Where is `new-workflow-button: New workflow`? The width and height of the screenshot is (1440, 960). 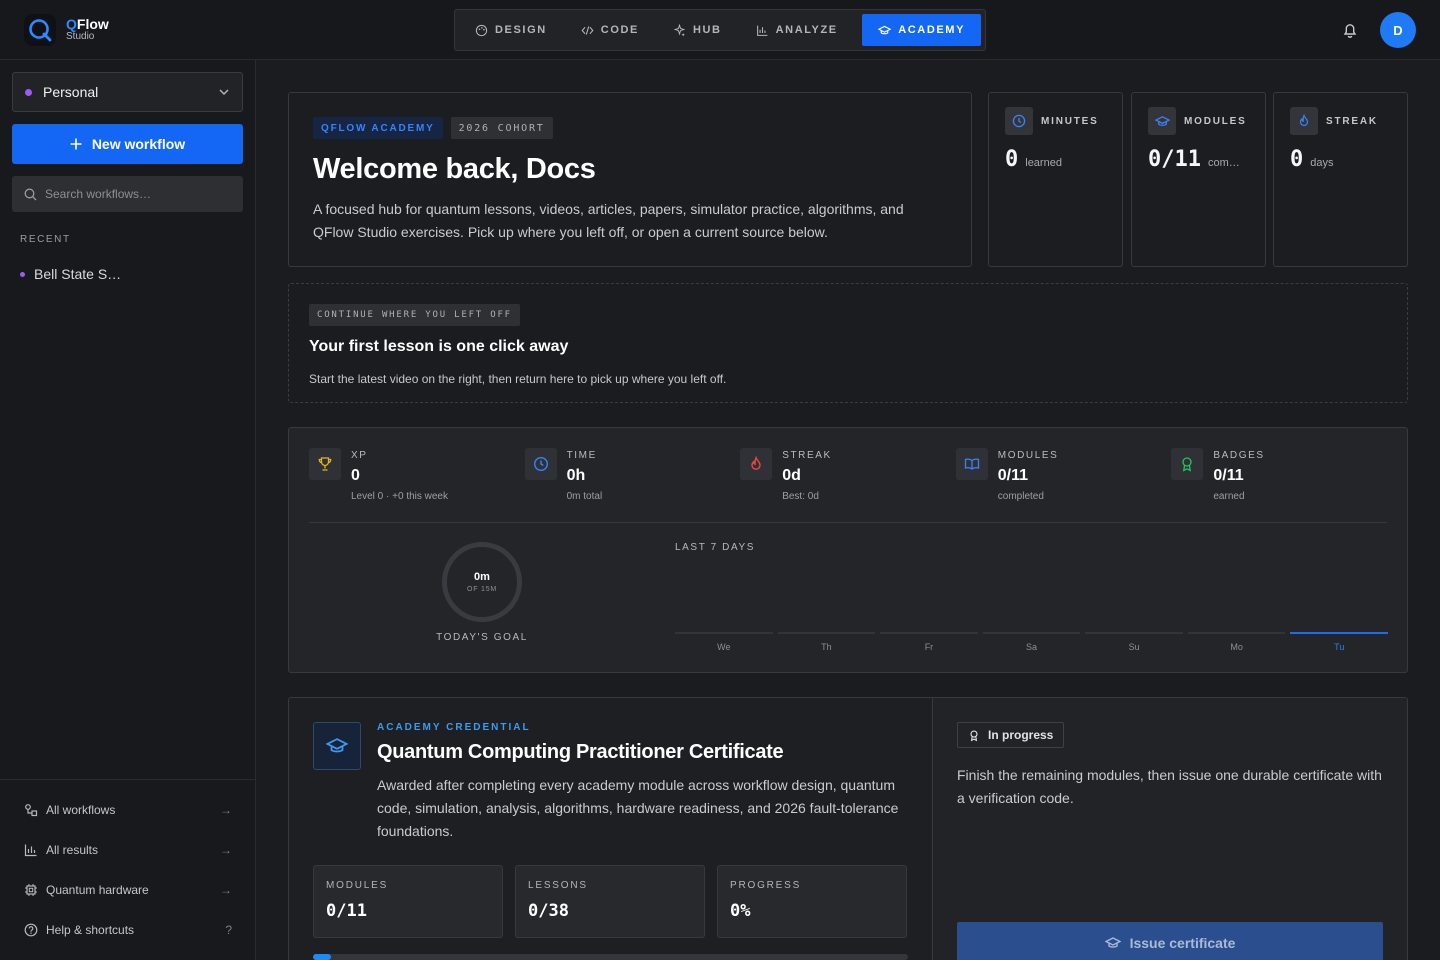
new-workflow-button: New workflow is located at coordinates (127, 144).